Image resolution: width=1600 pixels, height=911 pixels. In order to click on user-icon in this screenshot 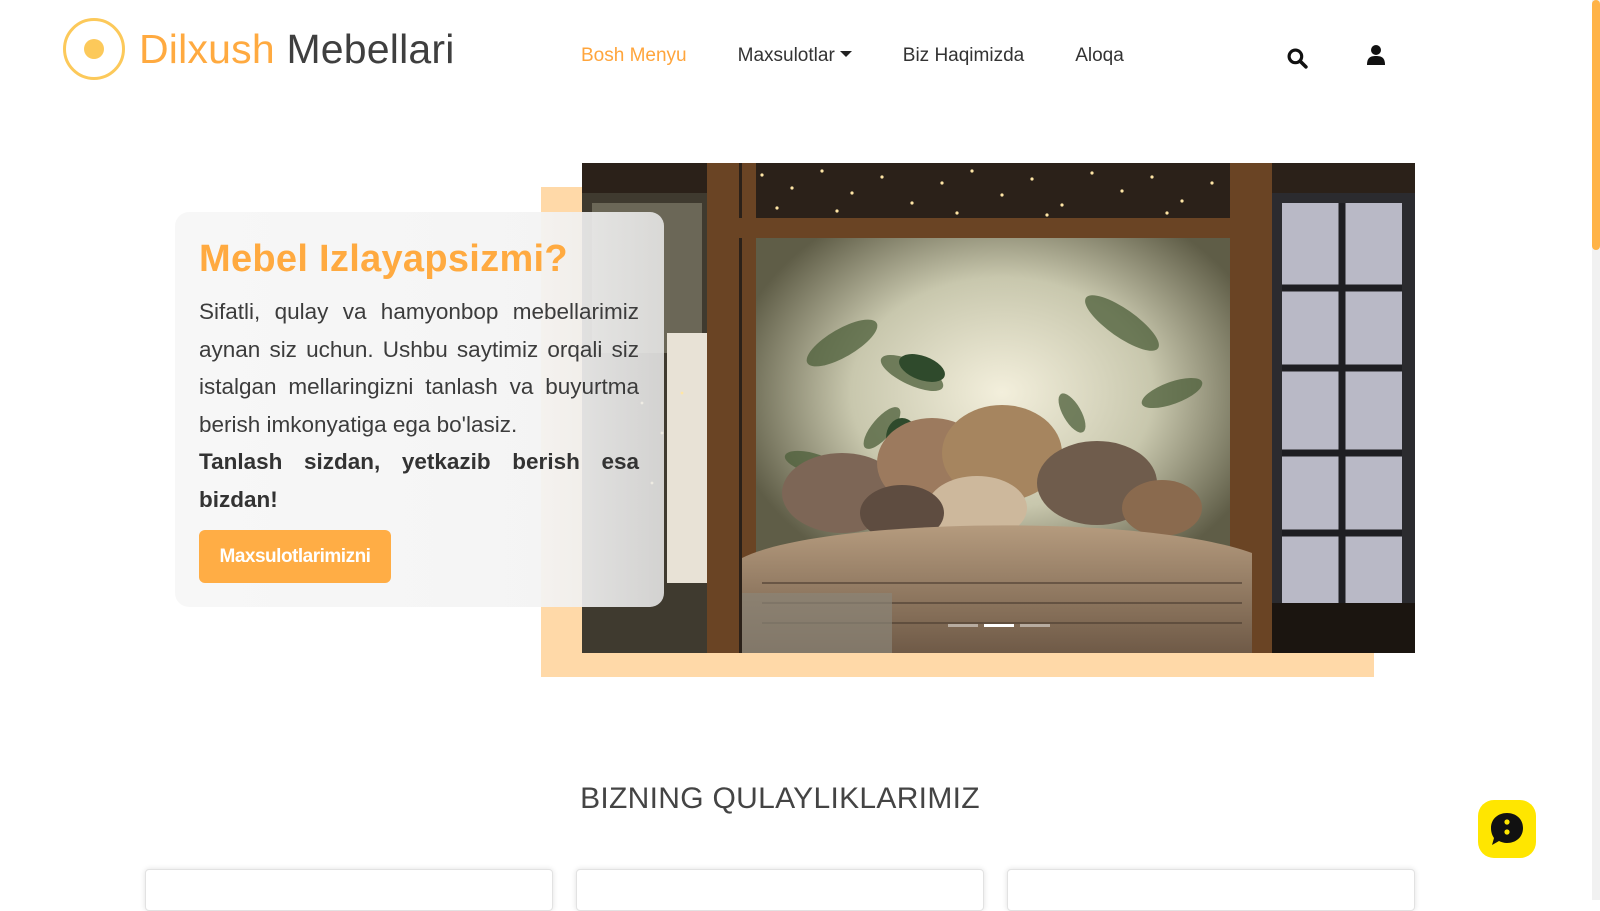, I will do `click(1376, 55)`.